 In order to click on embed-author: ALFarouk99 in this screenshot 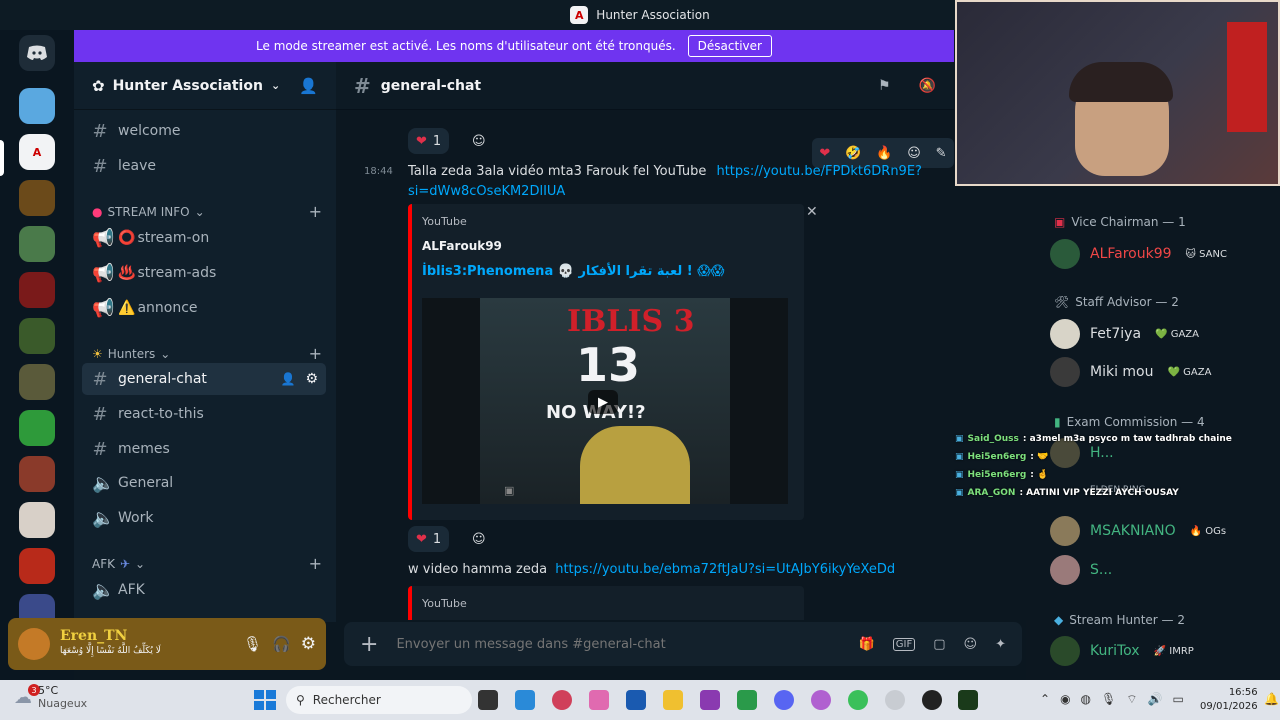, I will do `click(462, 246)`.